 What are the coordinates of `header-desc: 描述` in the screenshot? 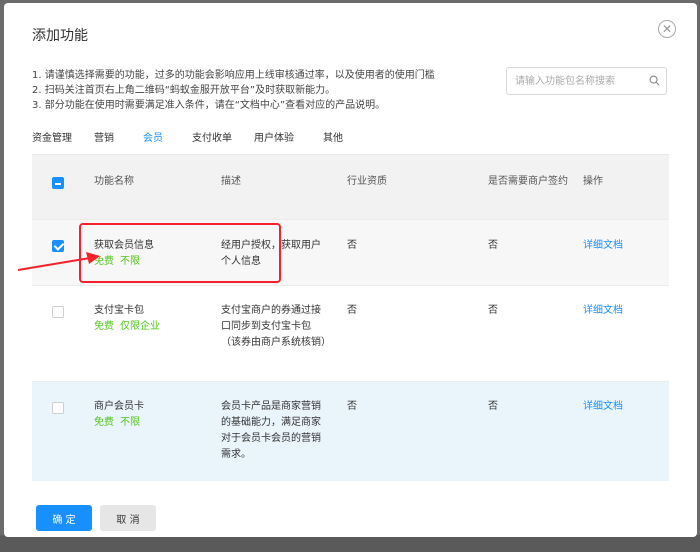 It's located at (231, 181).